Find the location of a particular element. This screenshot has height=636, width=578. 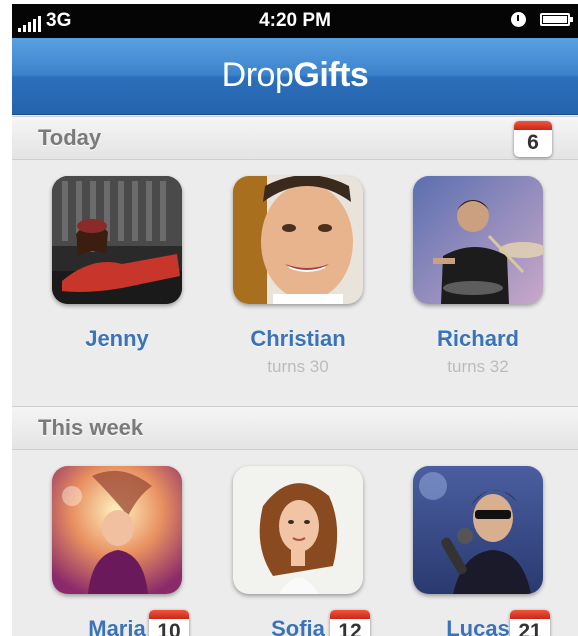

calendar-badge: 12 is located at coordinates (350, 623).